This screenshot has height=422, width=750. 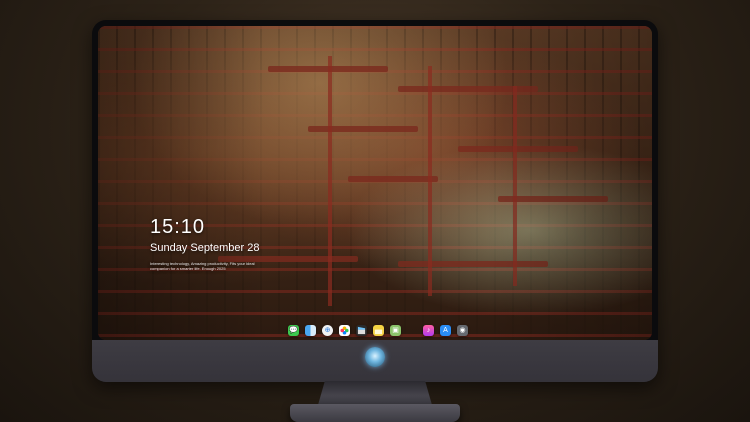 What do you see at coordinates (375, 413) in the screenshot?
I see `monitor-stand-base` at bounding box center [375, 413].